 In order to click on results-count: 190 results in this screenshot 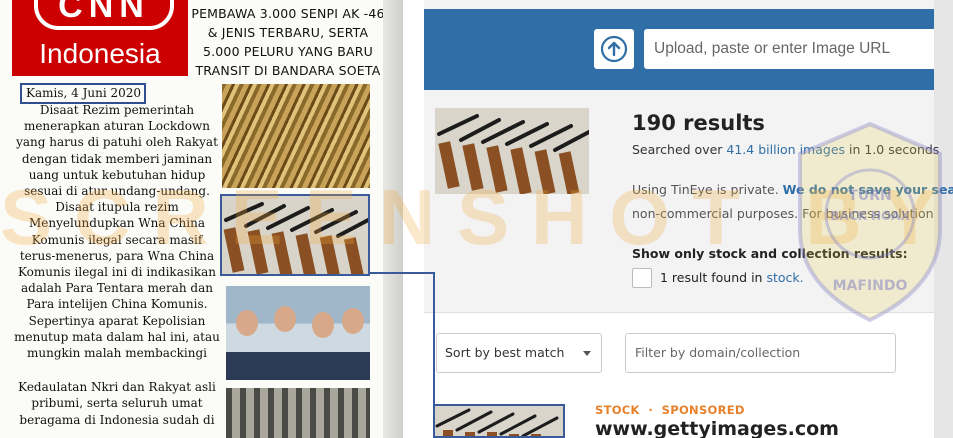, I will do `click(698, 123)`.